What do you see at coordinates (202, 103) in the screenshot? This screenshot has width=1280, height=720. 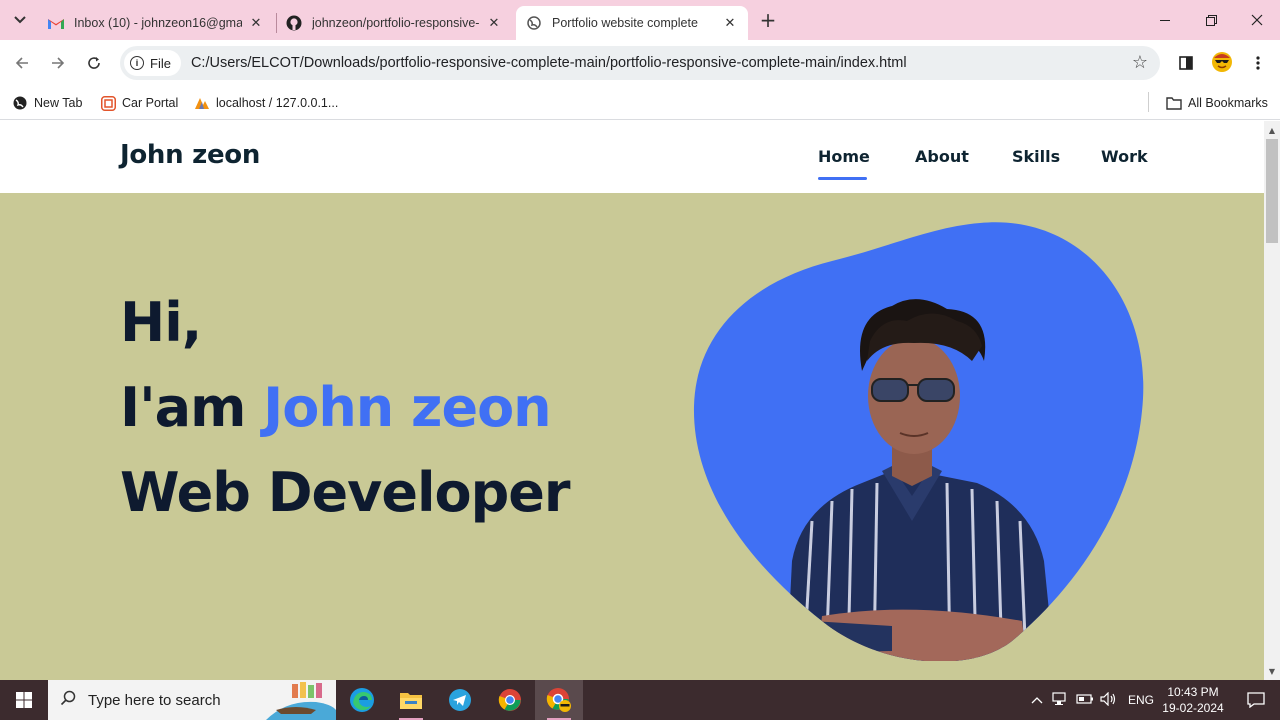 I see `phpmyadmin-icon` at bounding box center [202, 103].